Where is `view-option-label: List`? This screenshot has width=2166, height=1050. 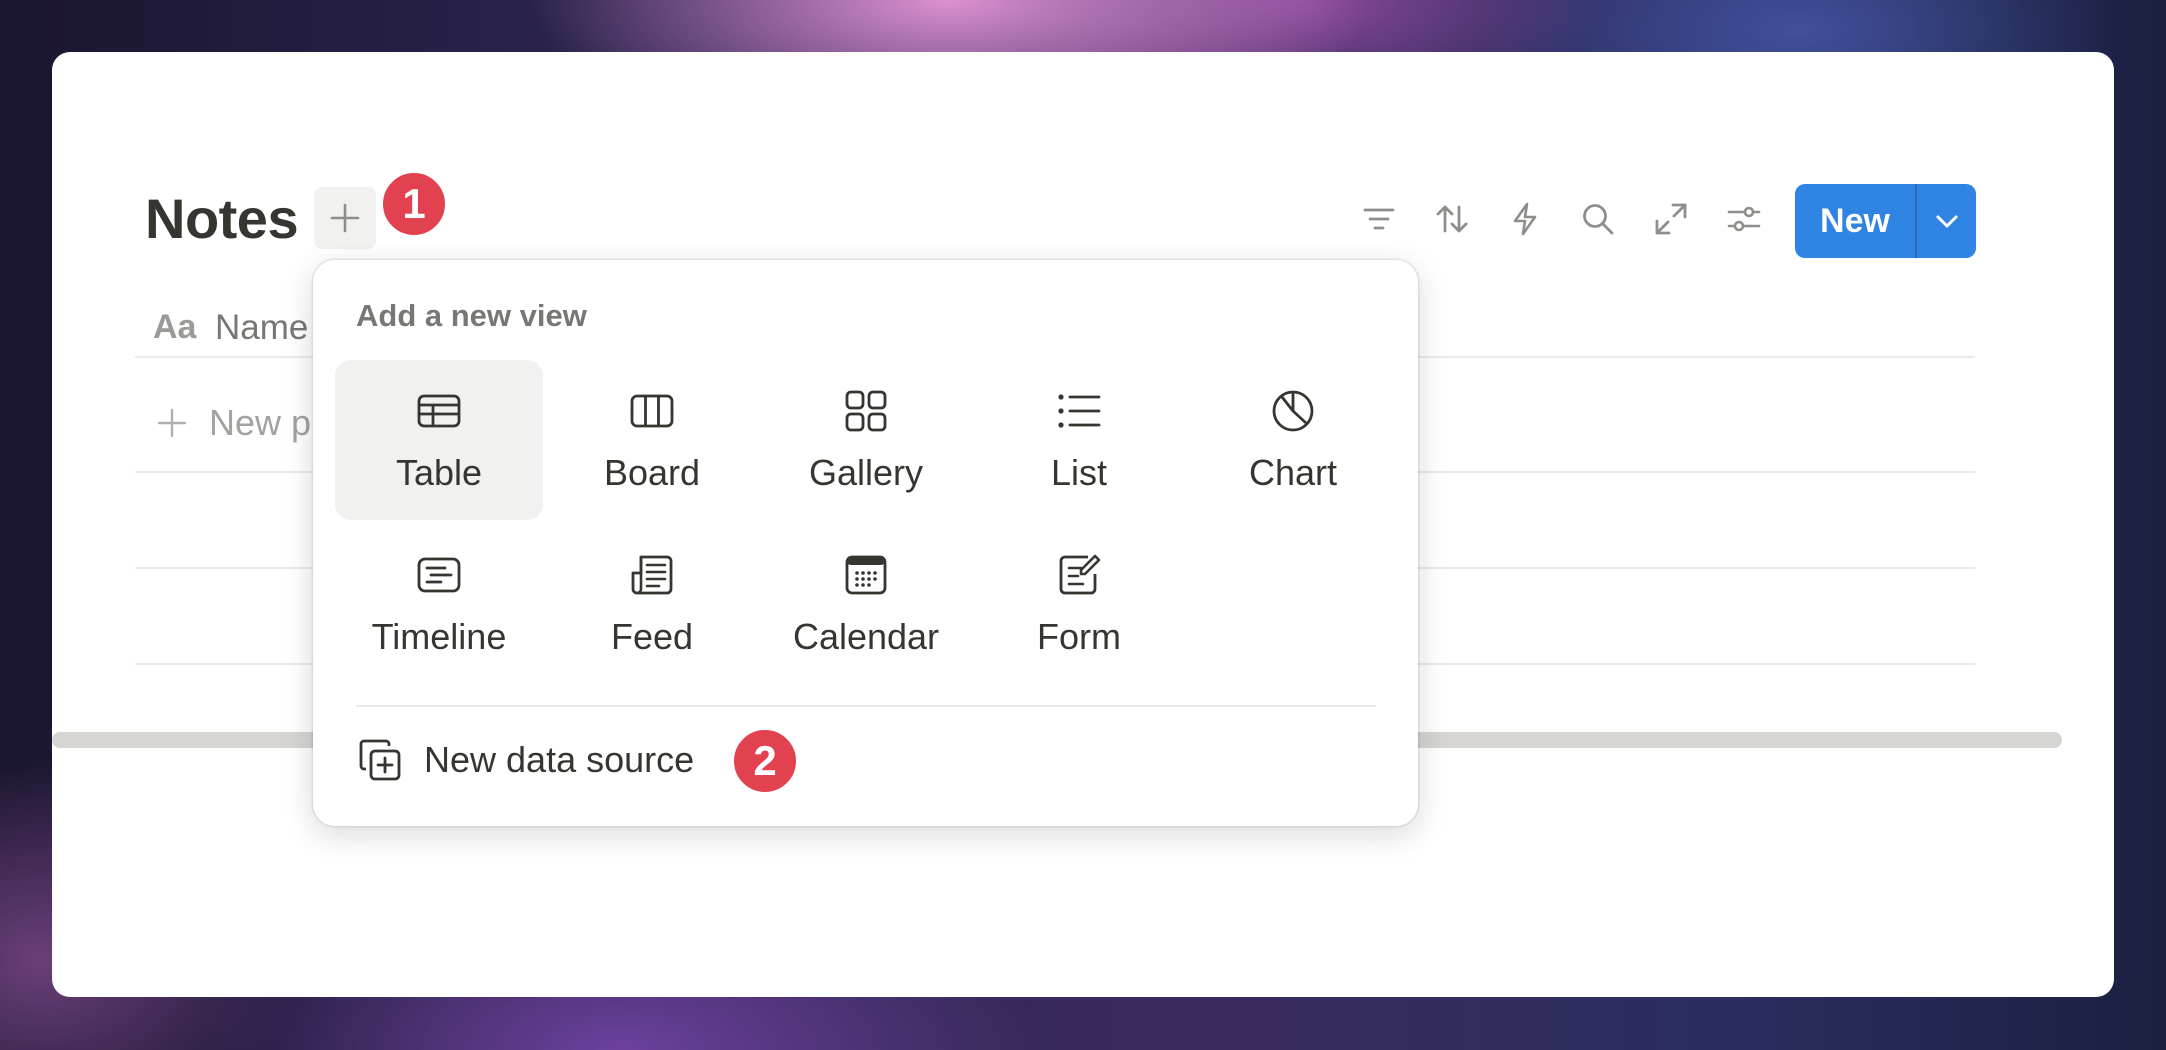 view-option-label: List is located at coordinates (1079, 472).